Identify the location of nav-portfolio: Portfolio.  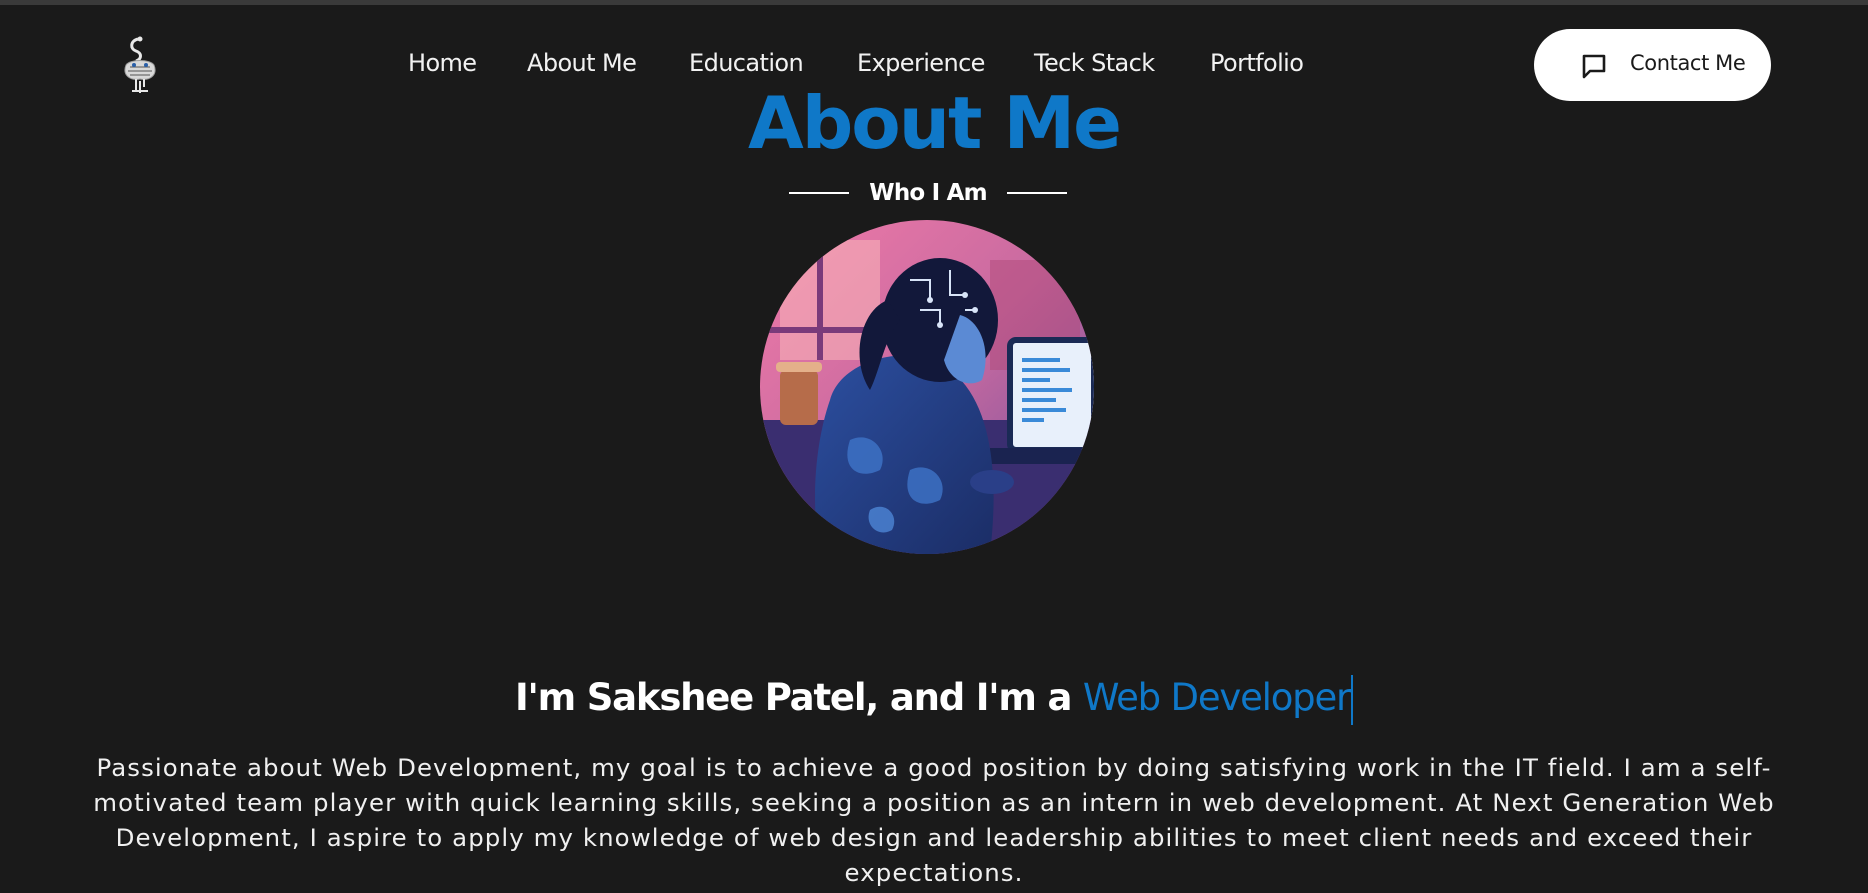
(1257, 63).